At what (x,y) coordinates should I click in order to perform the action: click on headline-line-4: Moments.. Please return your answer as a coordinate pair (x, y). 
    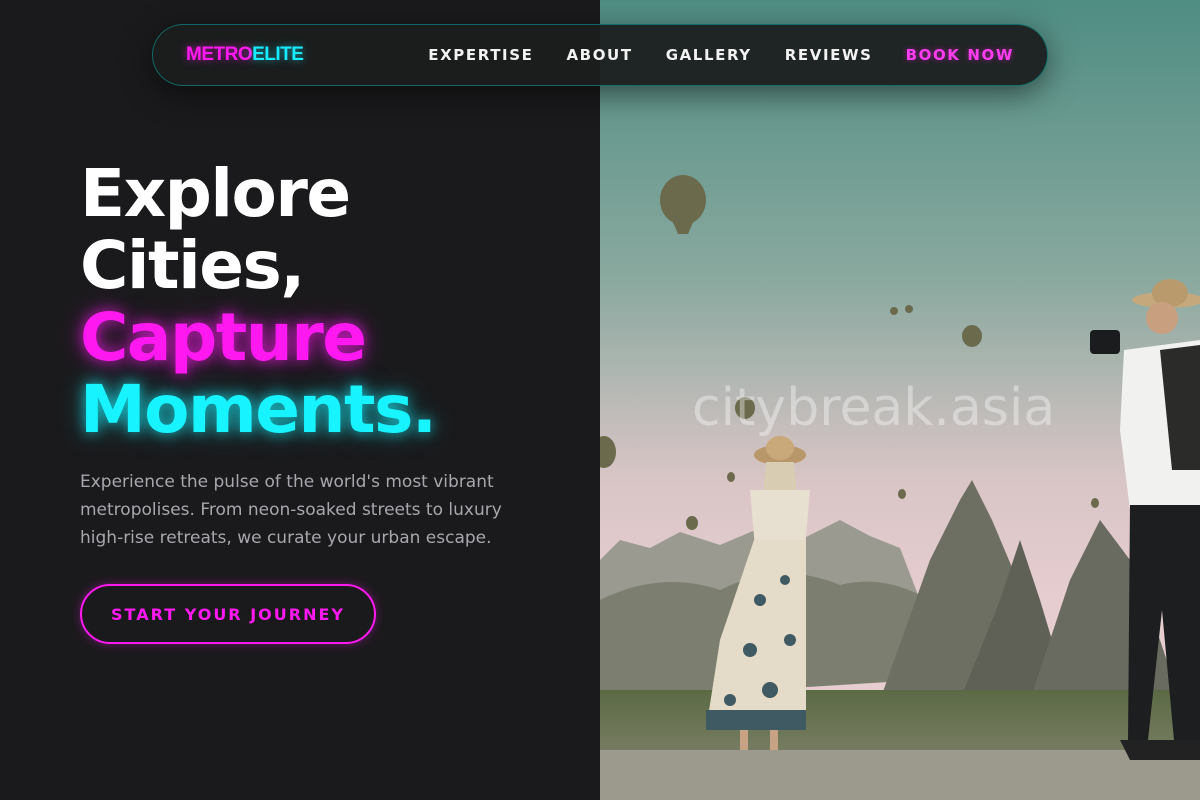
    Looking at the image, I should click on (258, 409).